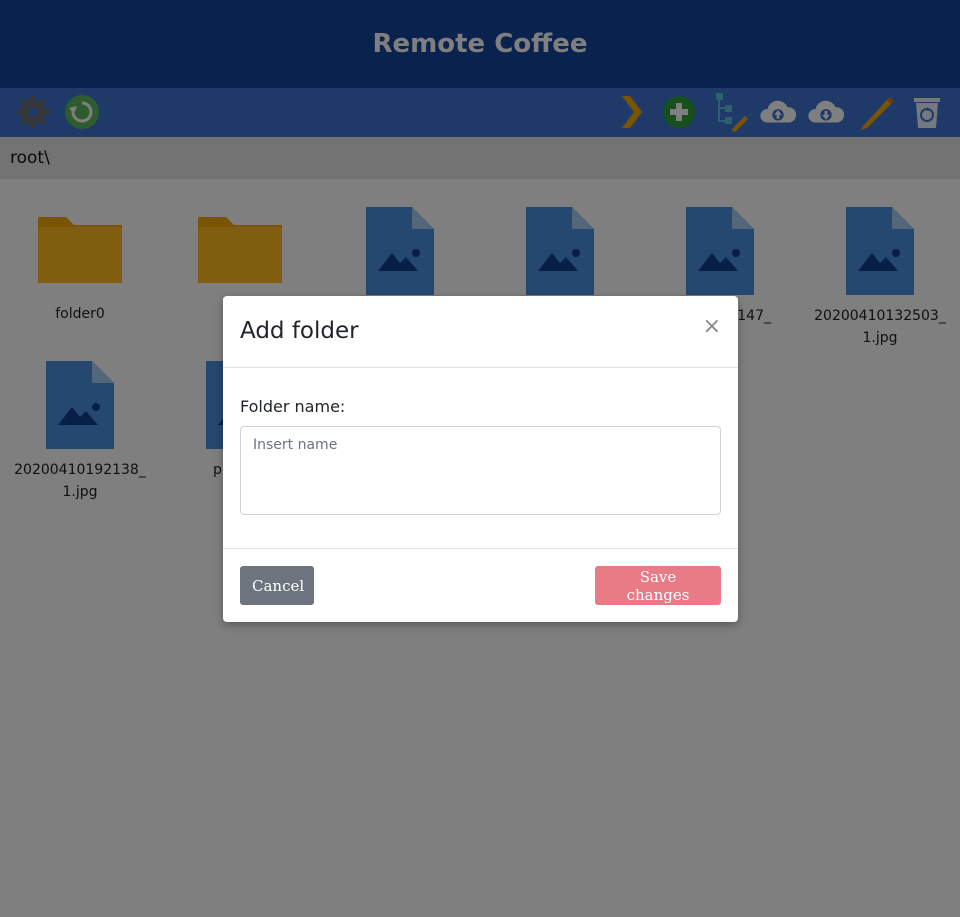  I want to click on cancel-button: Cancel, so click(277, 585).